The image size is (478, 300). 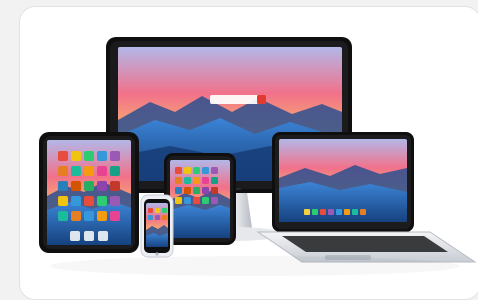 I want to click on tablet-large, so click(x=89, y=192).